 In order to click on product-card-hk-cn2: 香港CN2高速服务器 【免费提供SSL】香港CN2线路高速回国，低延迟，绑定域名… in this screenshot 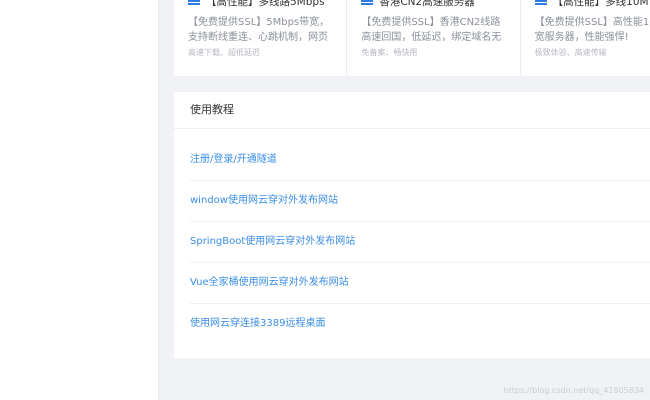, I will do `click(434, 38)`.